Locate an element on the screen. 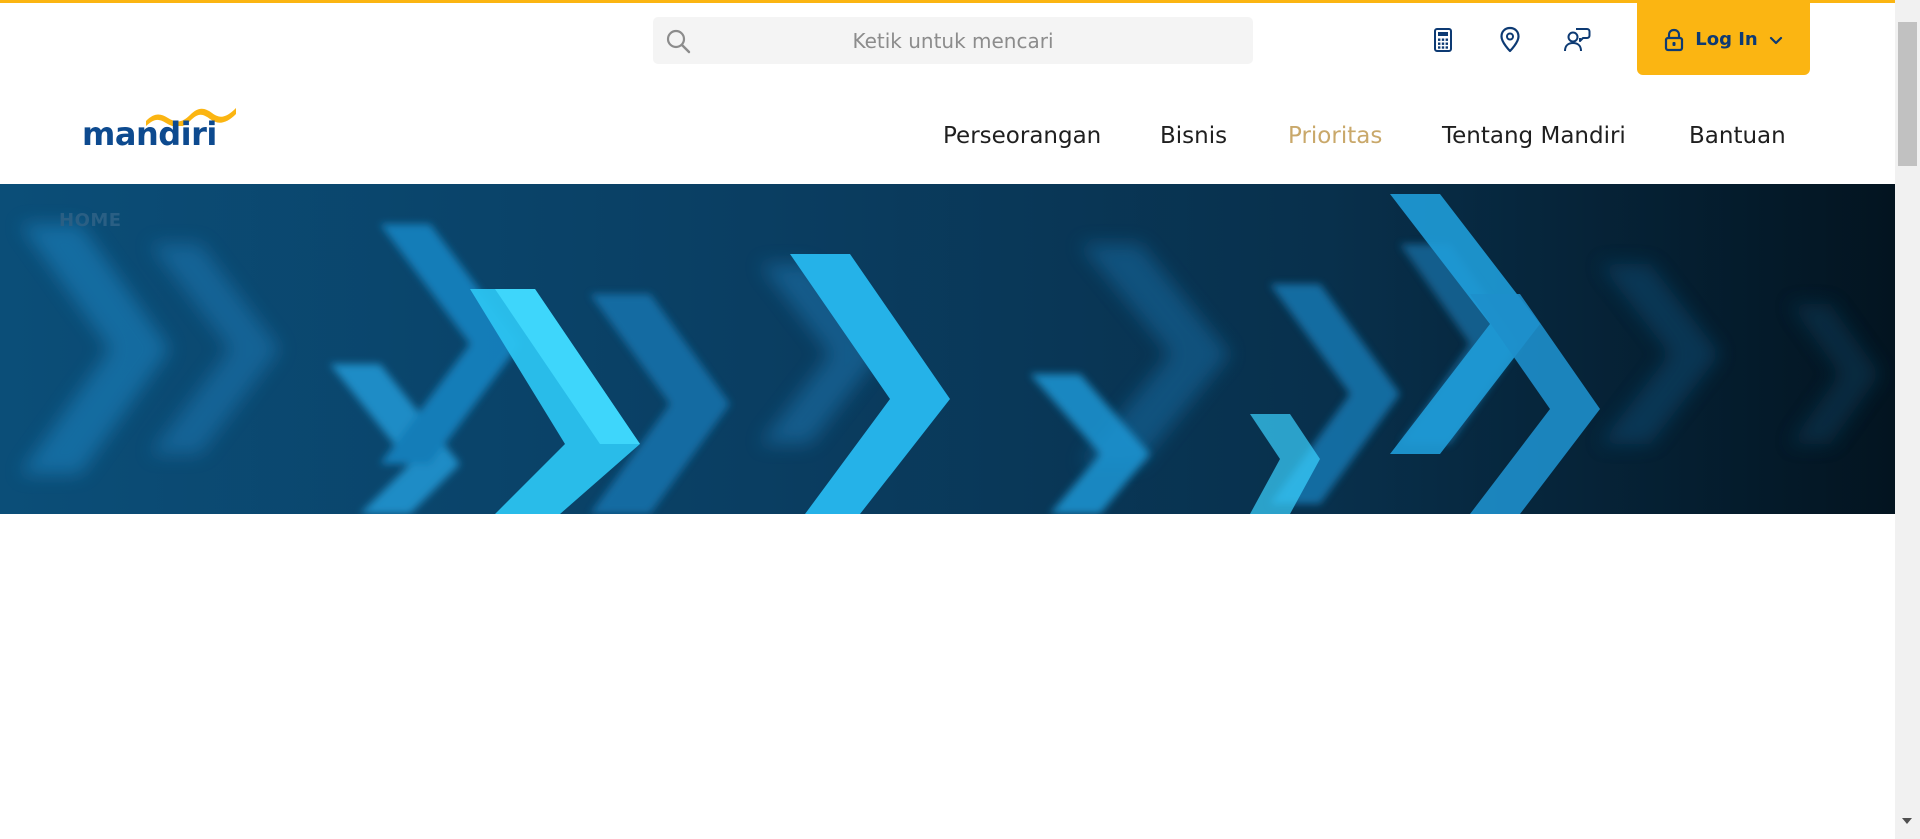  location-pin-icon is located at coordinates (1510, 40).